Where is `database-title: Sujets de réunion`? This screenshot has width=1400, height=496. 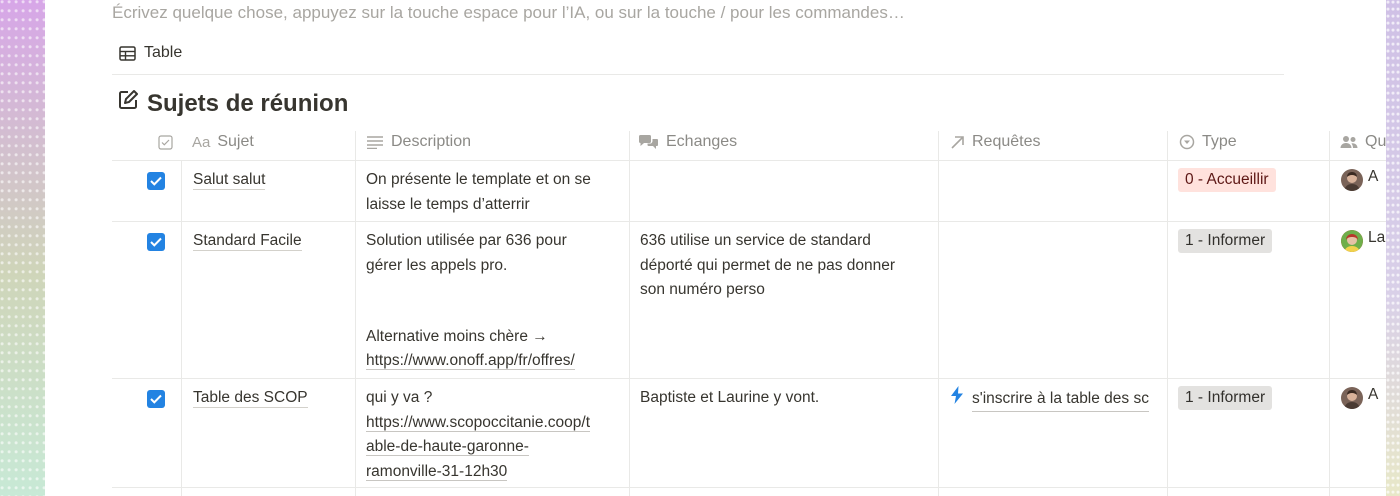
database-title: Sujets de réunion is located at coordinates (232, 103).